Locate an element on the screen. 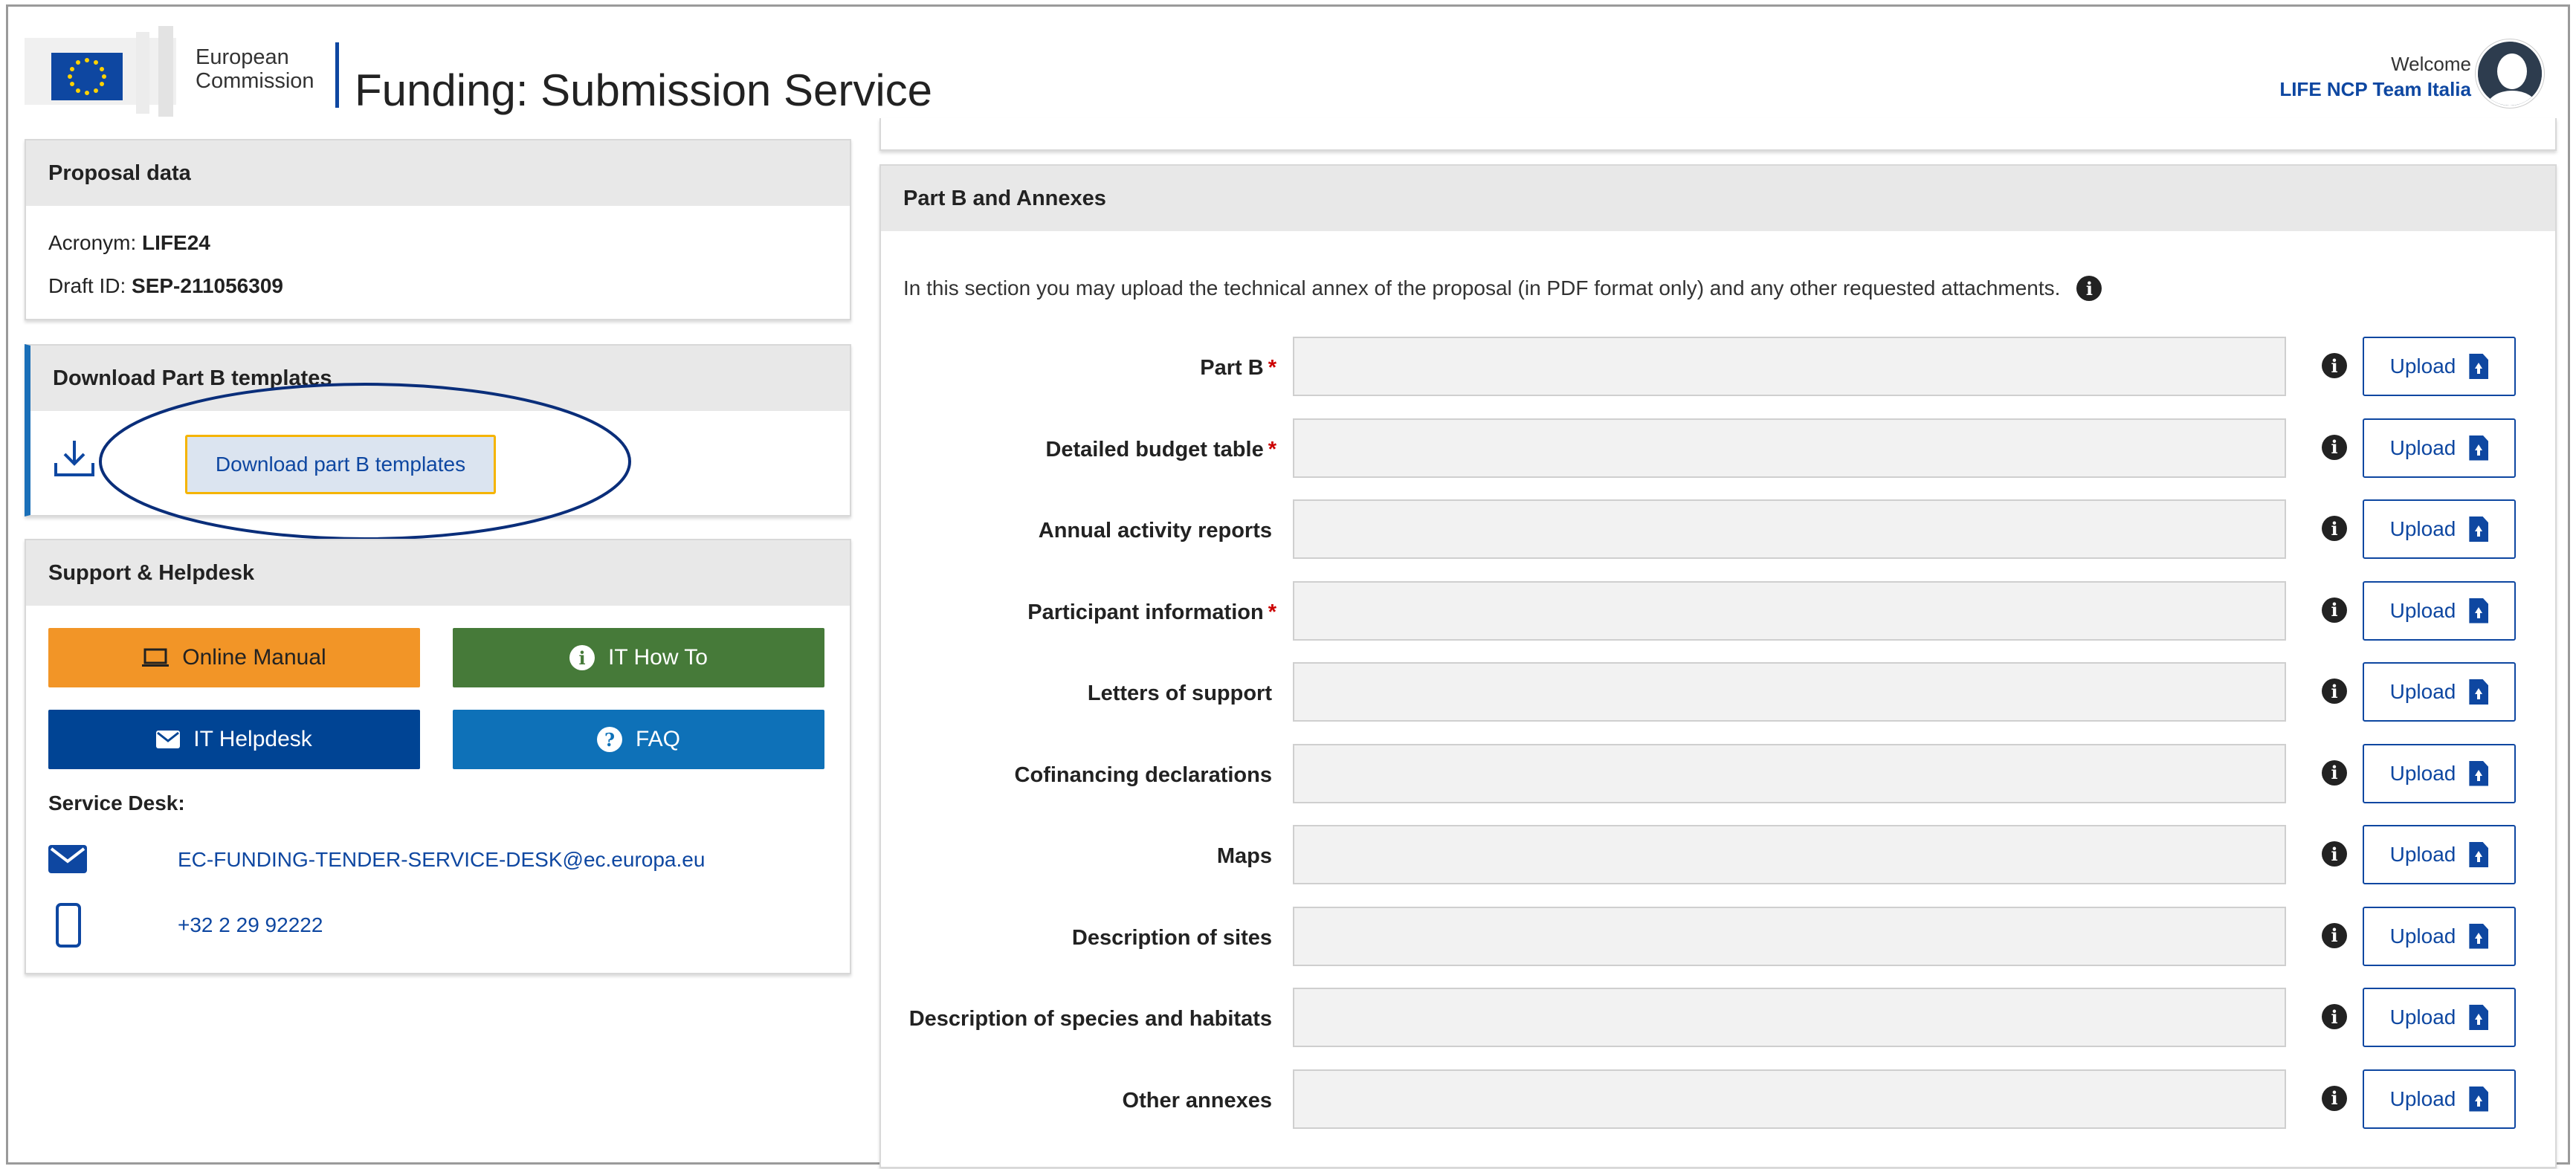  service-desk-label: Service Desk: is located at coordinates (116, 803).